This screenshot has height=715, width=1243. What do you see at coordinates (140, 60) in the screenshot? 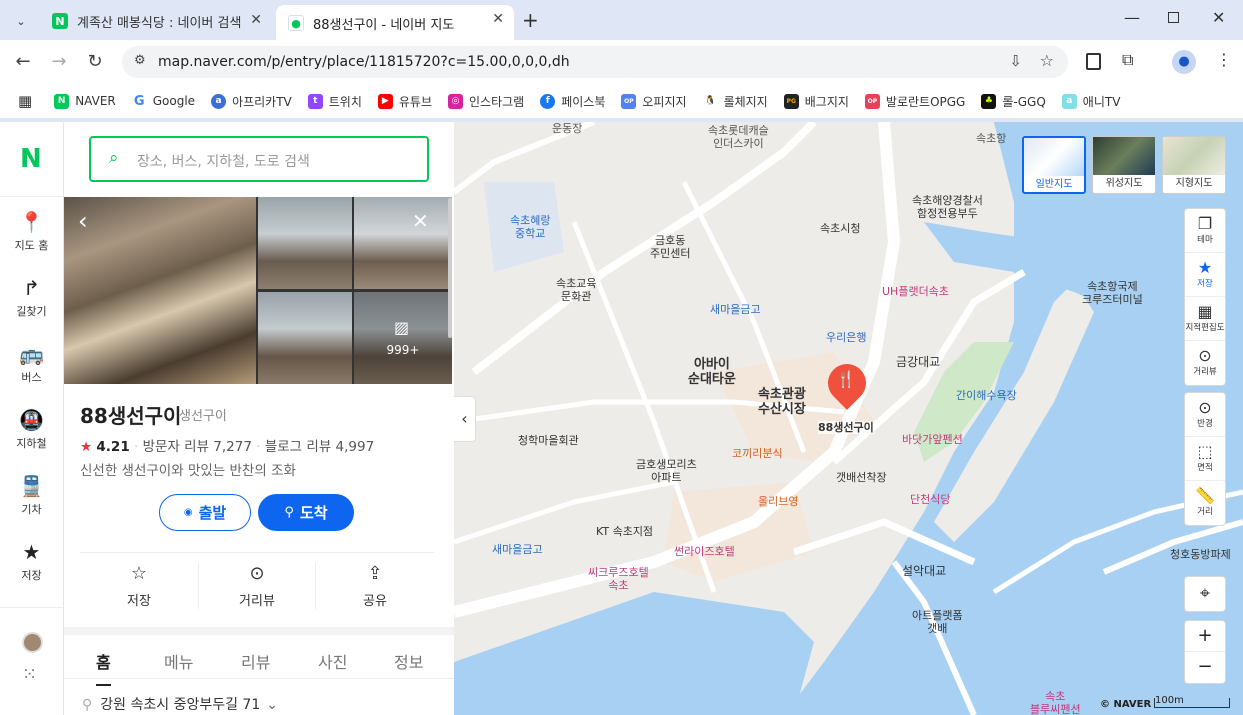
I see `site-info-icon: ⚙` at bounding box center [140, 60].